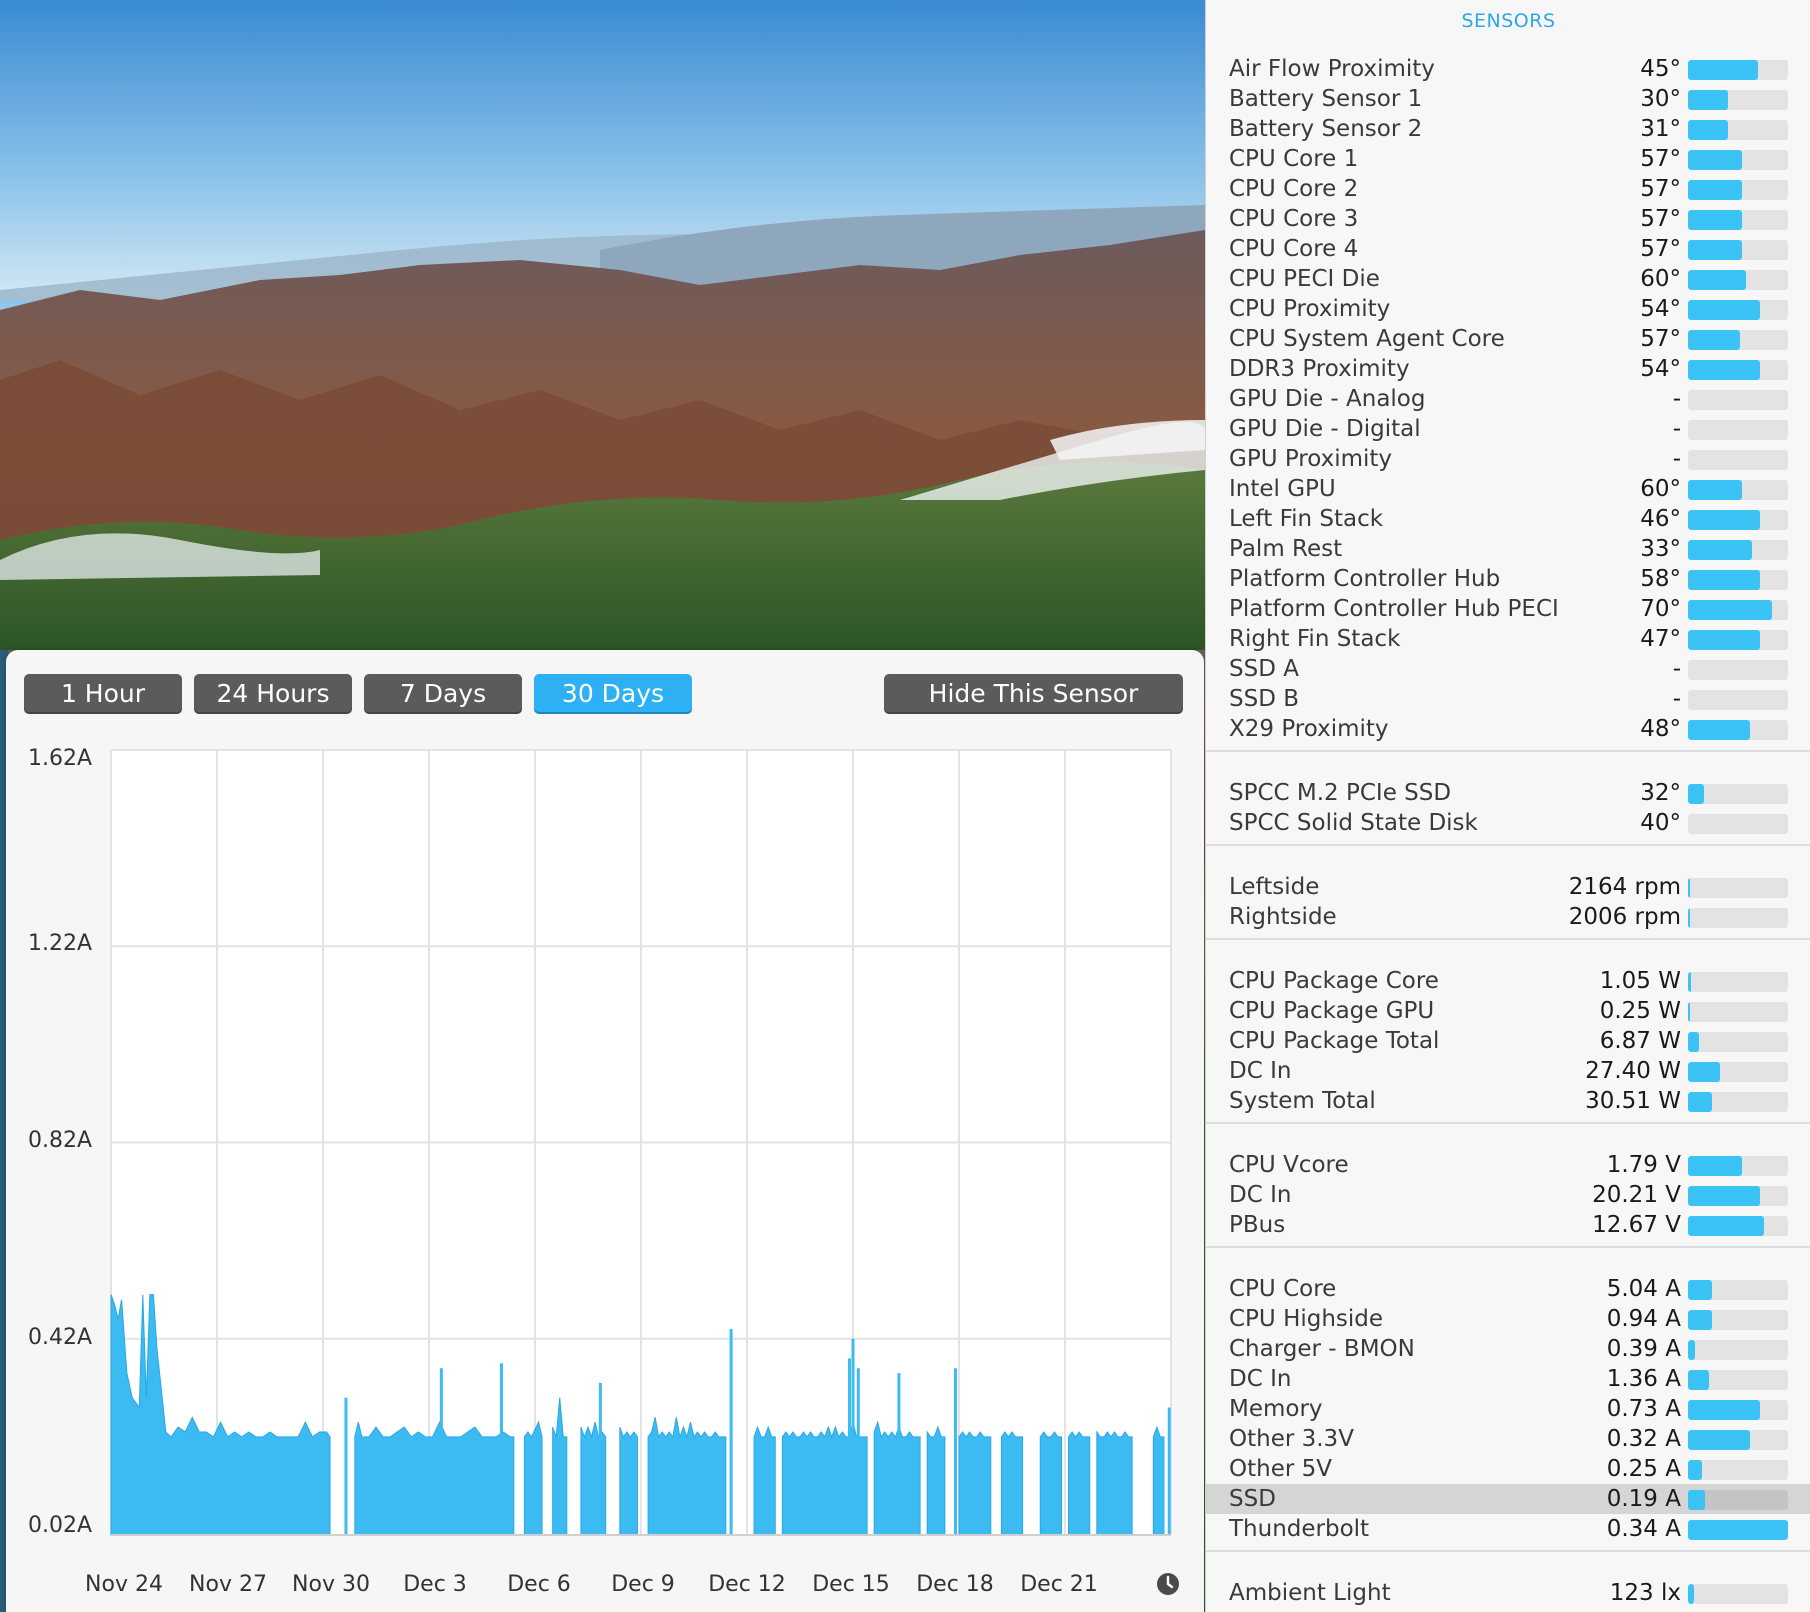  I want to click on sensor-row: GPU Proximity -, so click(1508, 459).